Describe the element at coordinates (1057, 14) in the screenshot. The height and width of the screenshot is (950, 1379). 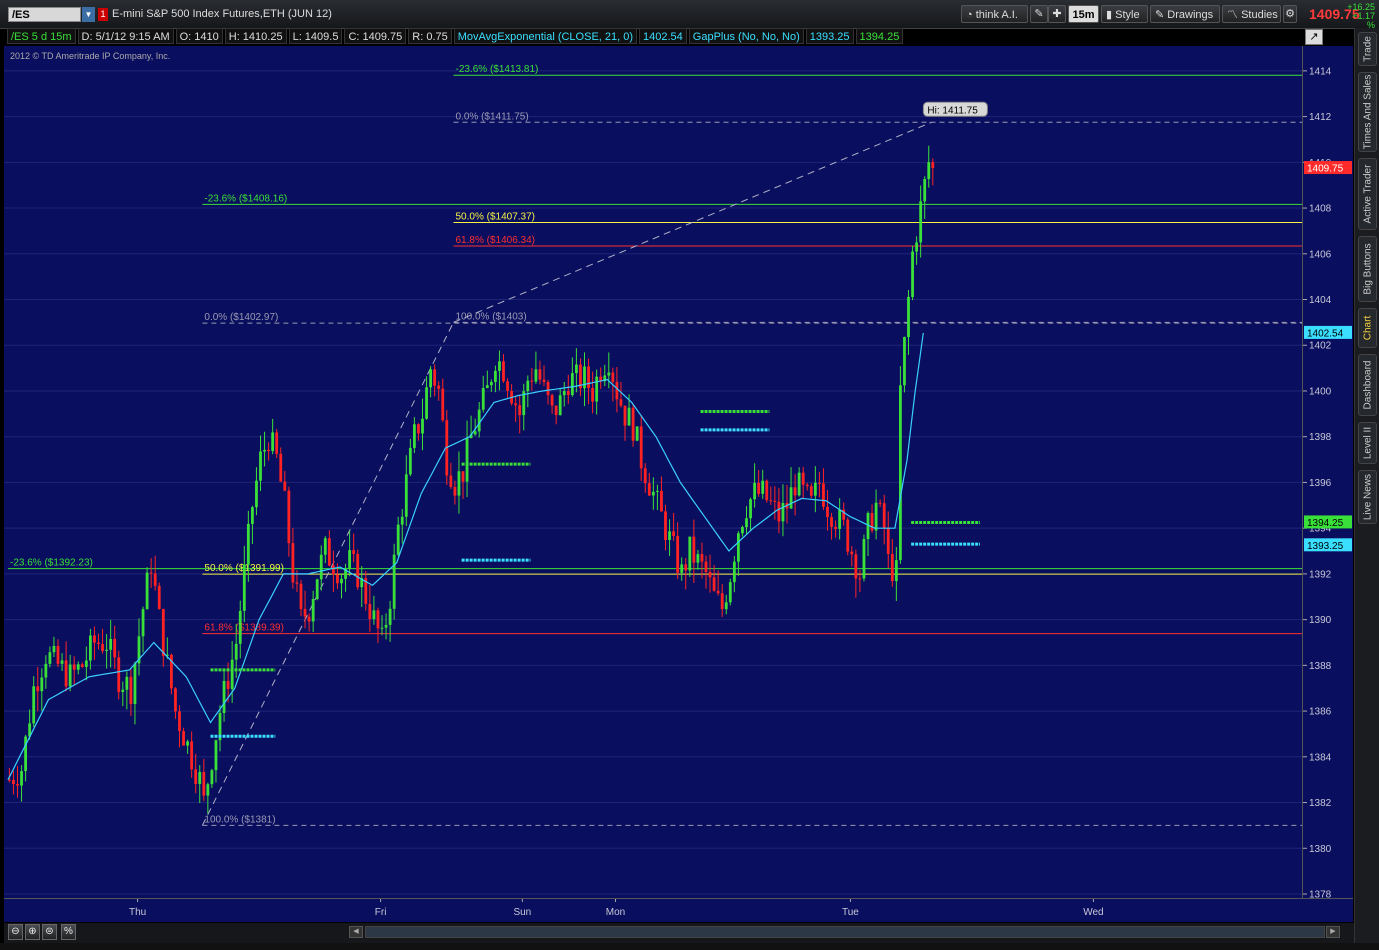
I see `crosshair-icon: ✚` at that location.